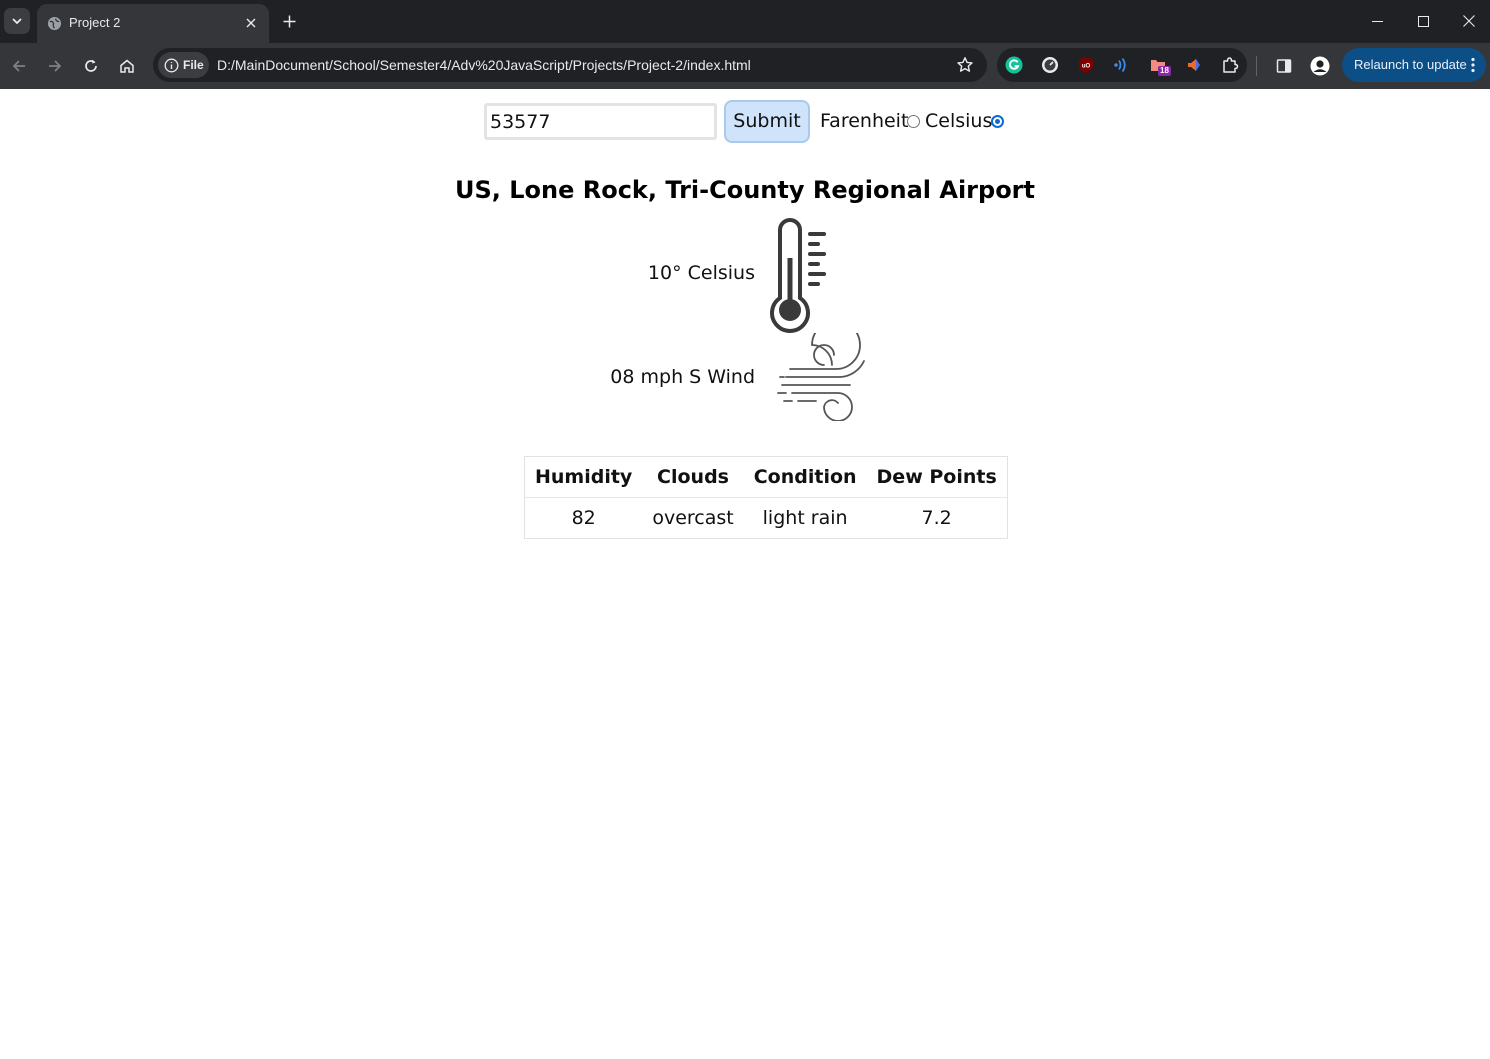 This screenshot has width=1490, height=1059. What do you see at coordinates (1473, 65) in the screenshot?
I see `more-vert-icon` at bounding box center [1473, 65].